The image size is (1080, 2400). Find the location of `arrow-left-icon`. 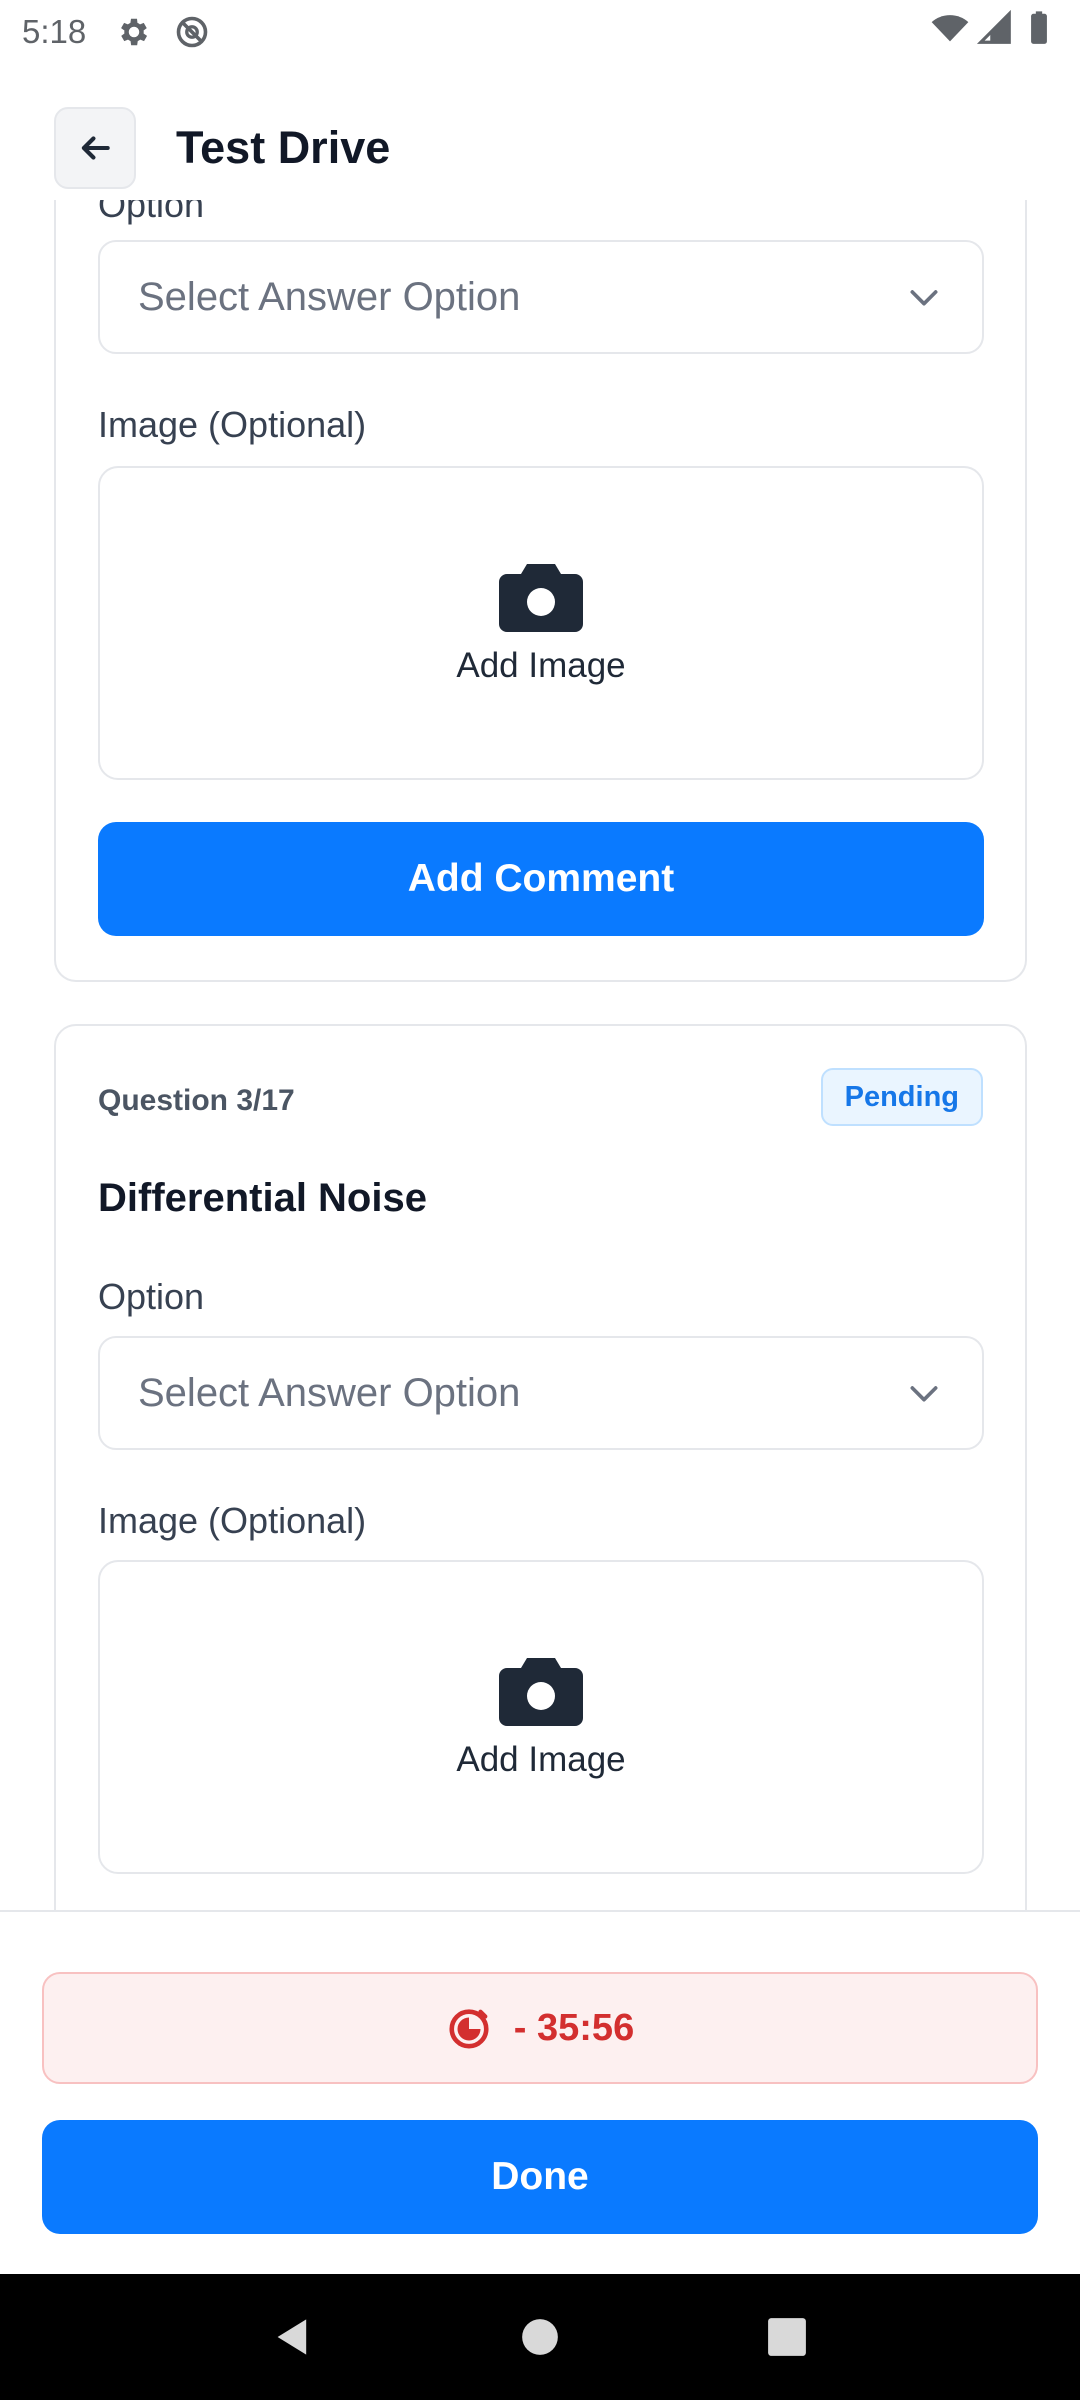

arrow-left-icon is located at coordinates (95, 148).